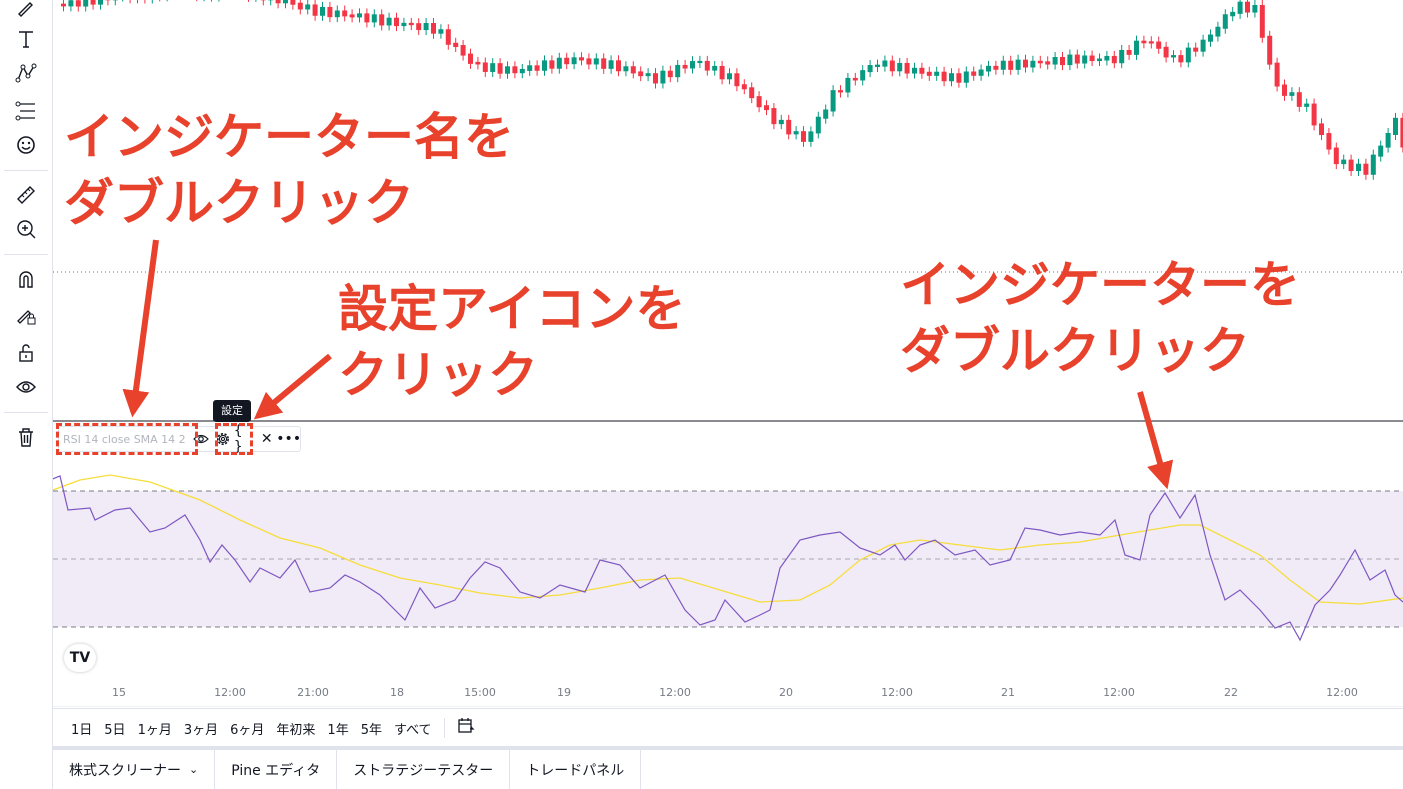  What do you see at coordinates (26, 437) in the screenshot?
I see `trash-icon` at bounding box center [26, 437].